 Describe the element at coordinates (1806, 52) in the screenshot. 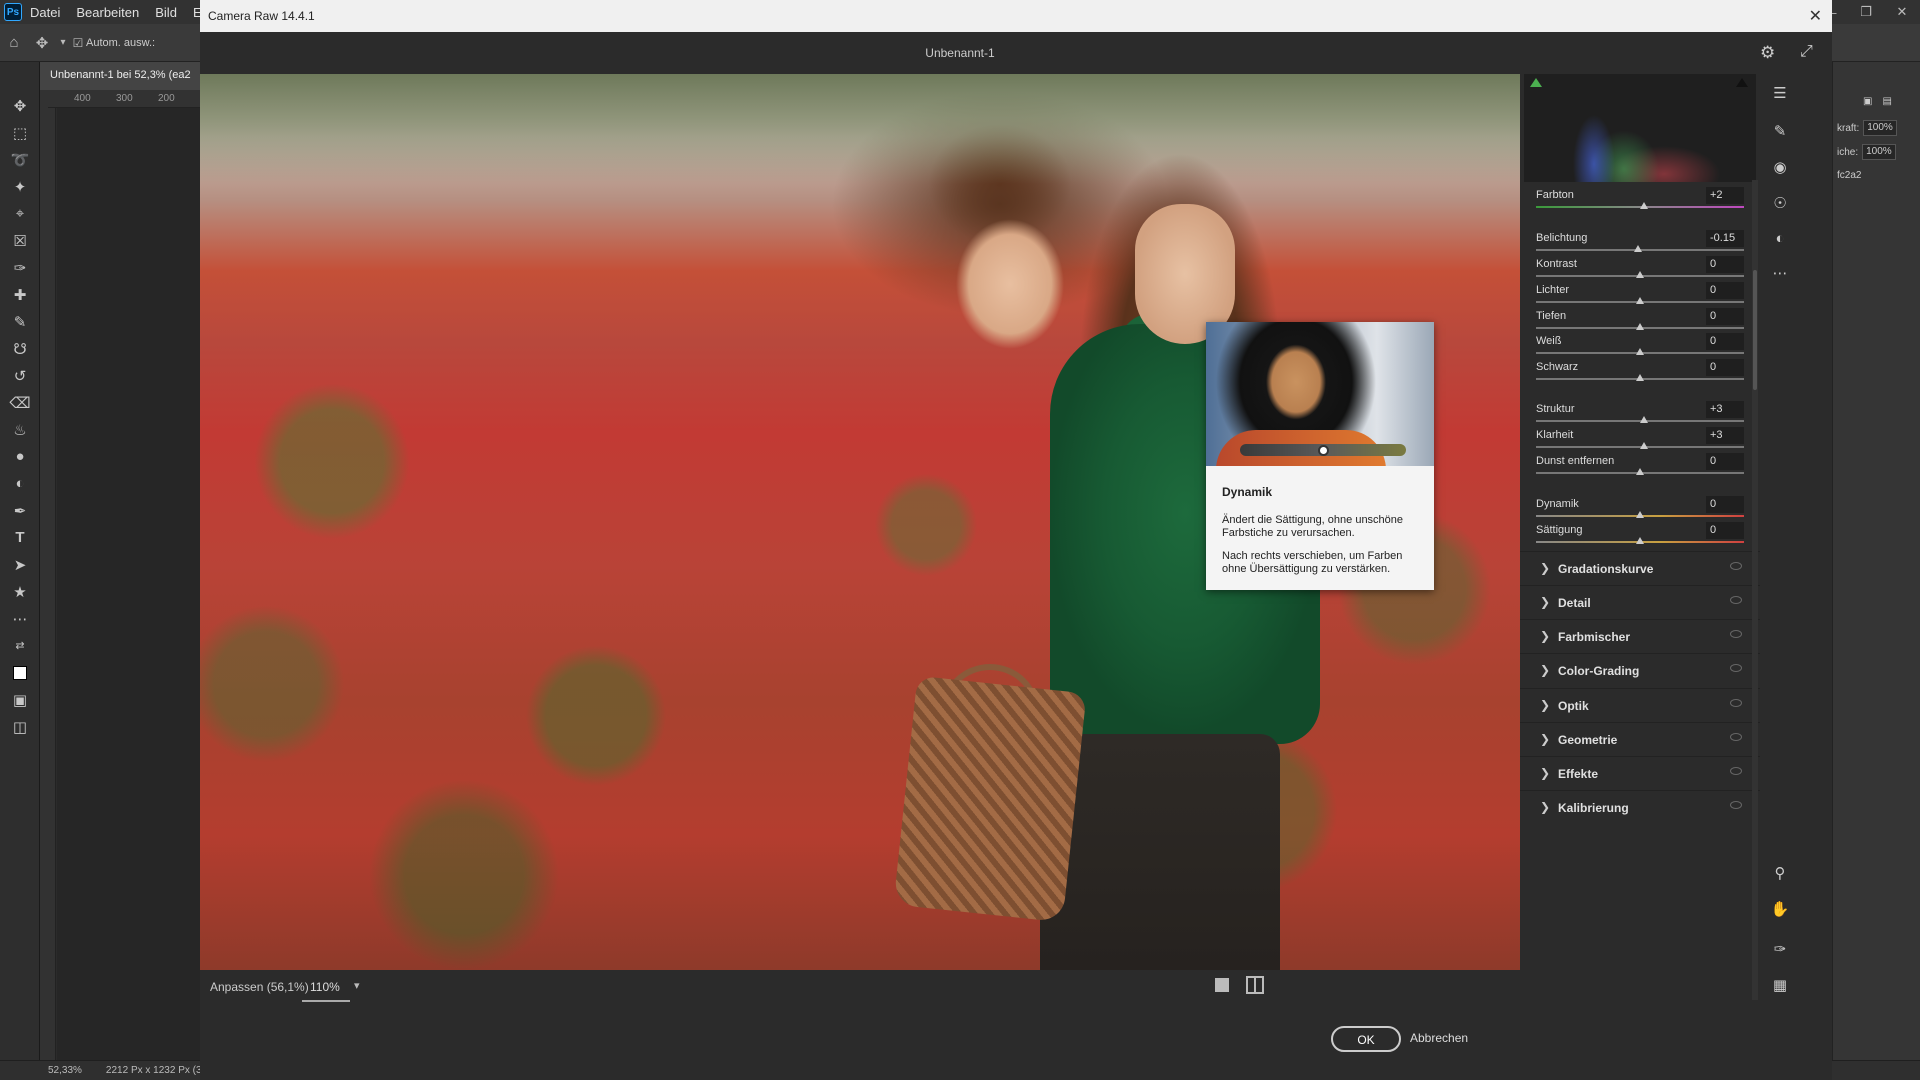

I see `fullscreen-icon: ⤢` at that location.